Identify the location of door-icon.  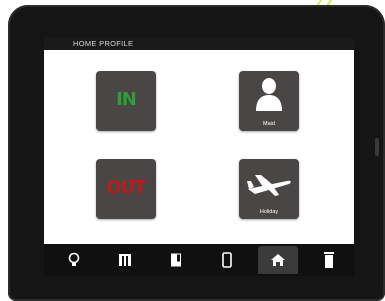
(176, 260).